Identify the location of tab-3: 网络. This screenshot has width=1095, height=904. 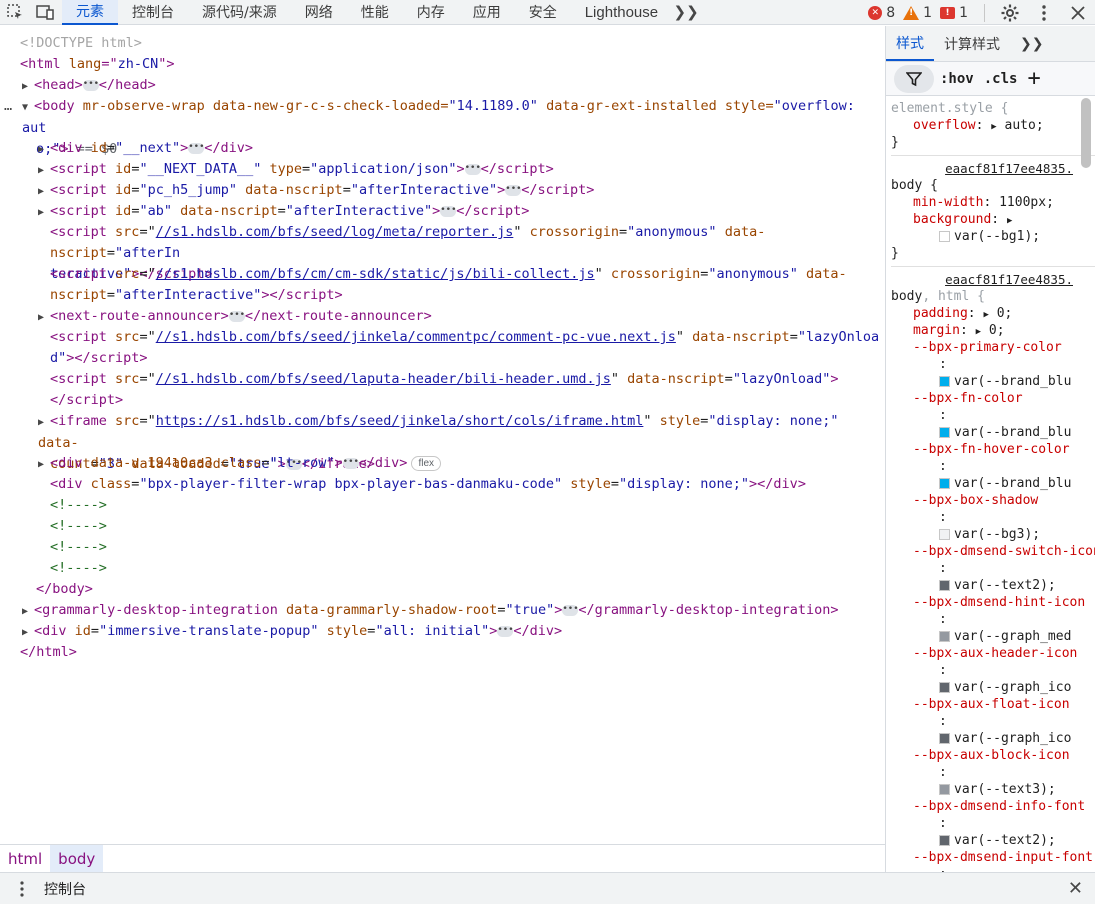
(319, 12).